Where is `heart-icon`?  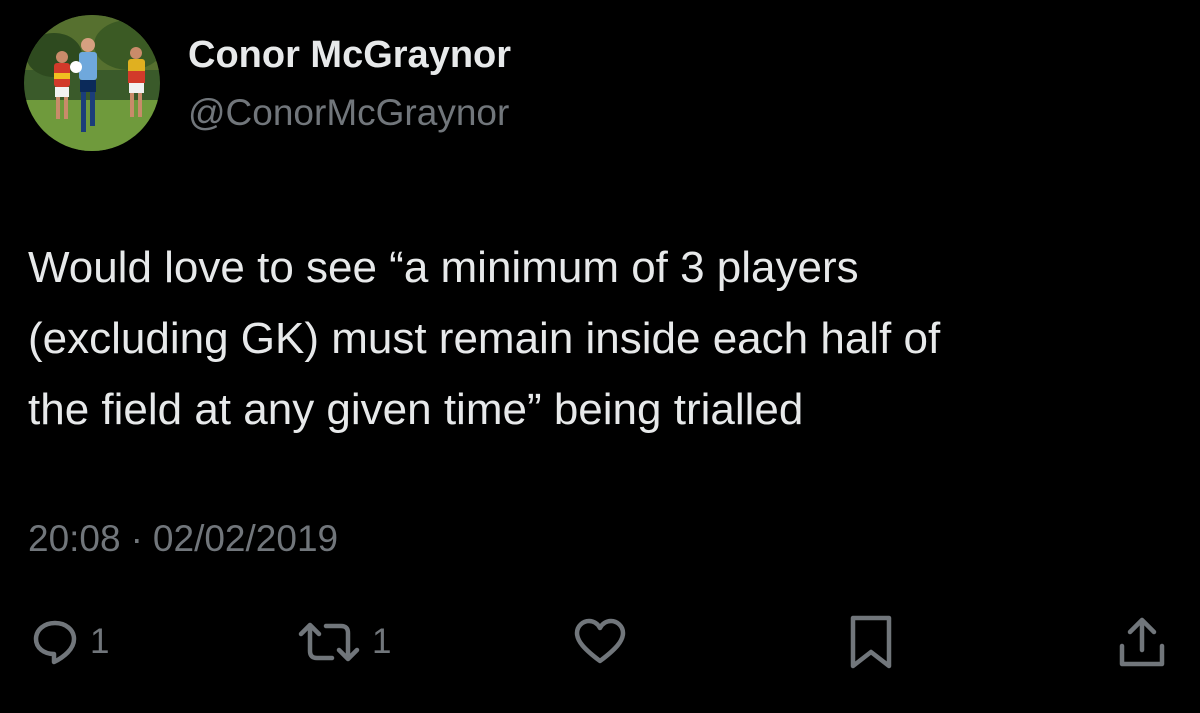
heart-icon is located at coordinates (600, 642).